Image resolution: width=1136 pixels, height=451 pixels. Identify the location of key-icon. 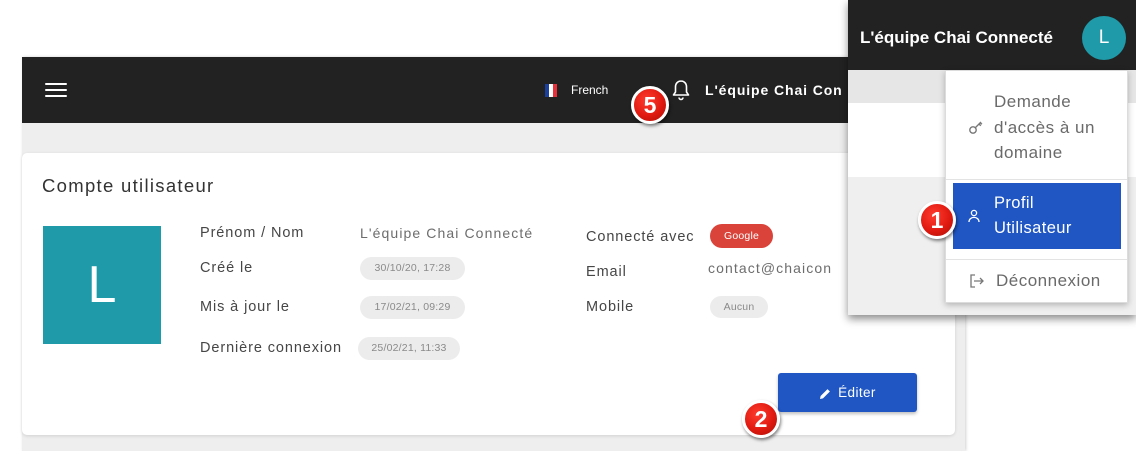
(976, 127).